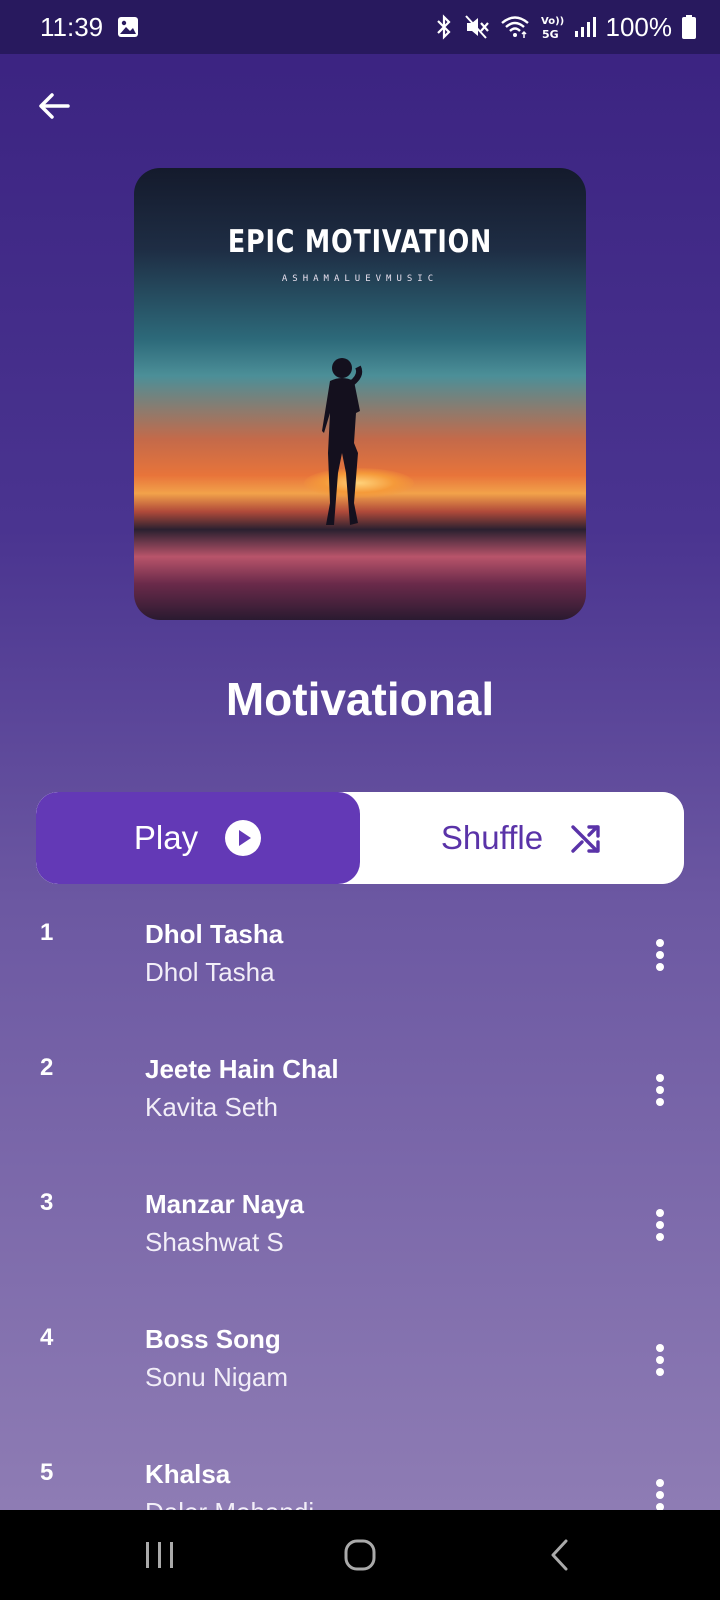 The image size is (720, 1600). Describe the element at coordinates (515, 27) in the screenshot. I see `wifi-icon` at that location.